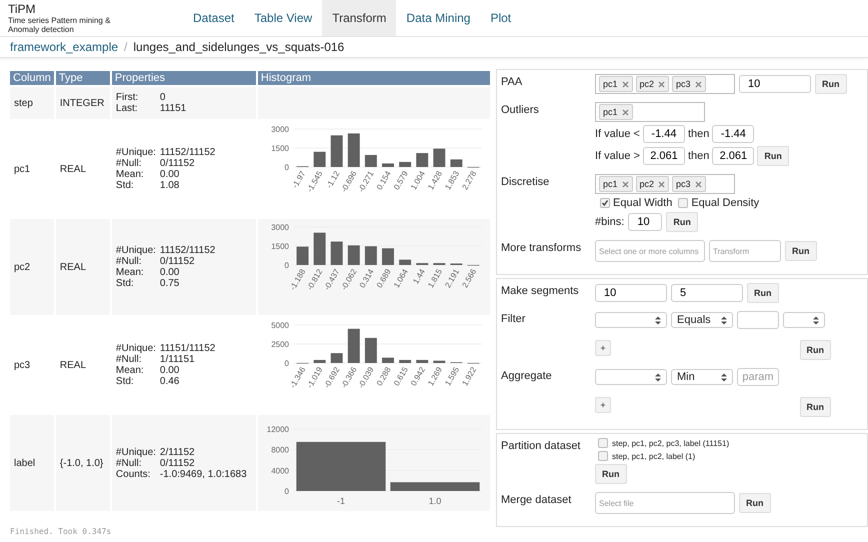  Describe the element at coordinates (689, 84) in the screenshot. I see `column-tag: pc3` at that location.